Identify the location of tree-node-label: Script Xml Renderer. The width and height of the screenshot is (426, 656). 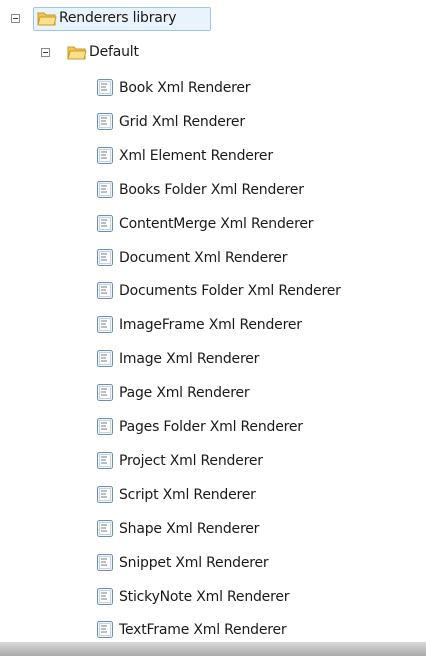
(187, 495).